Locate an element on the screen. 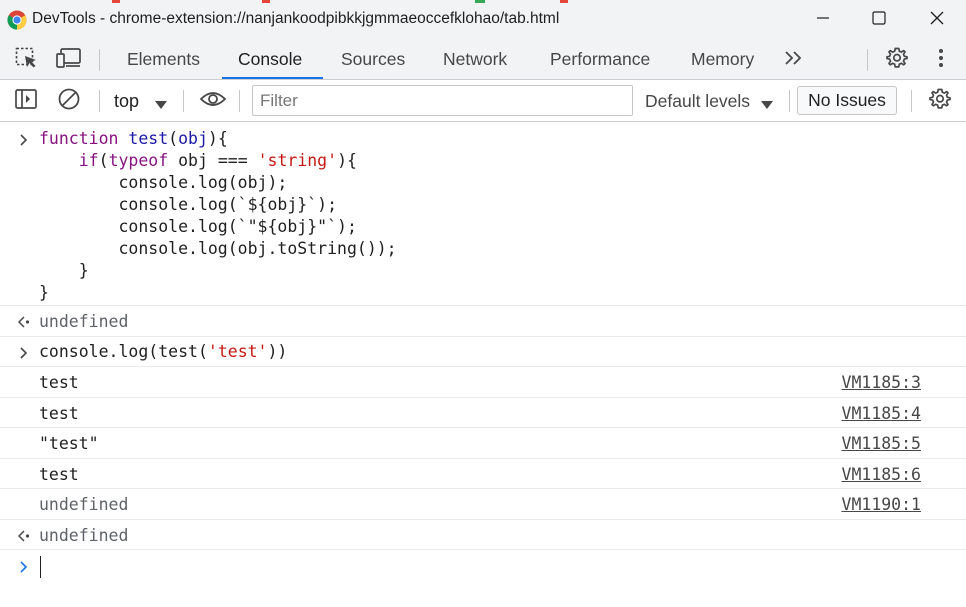  sidebar-toggle-icon is located at coordinates (26, 101).